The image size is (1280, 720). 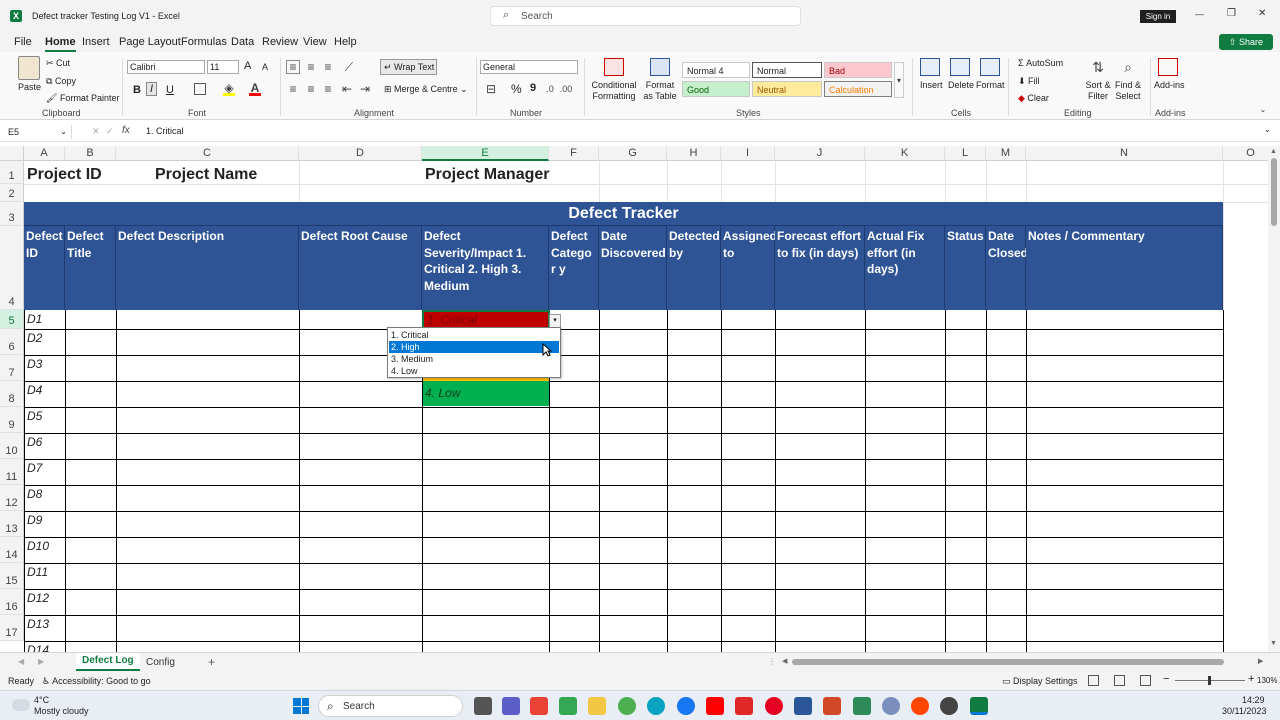 I want to click on header-category: Defect Categor y, so click(x=574, y=268).